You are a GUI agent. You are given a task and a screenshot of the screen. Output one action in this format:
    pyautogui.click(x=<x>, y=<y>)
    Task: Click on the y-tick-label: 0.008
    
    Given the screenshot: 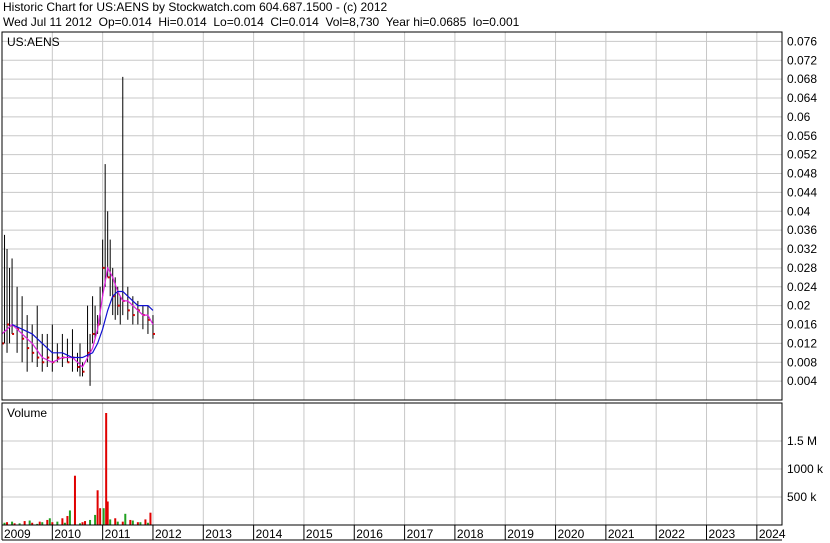 What is the action you would take?
    pyautogui.click(x=802, y=362)
    